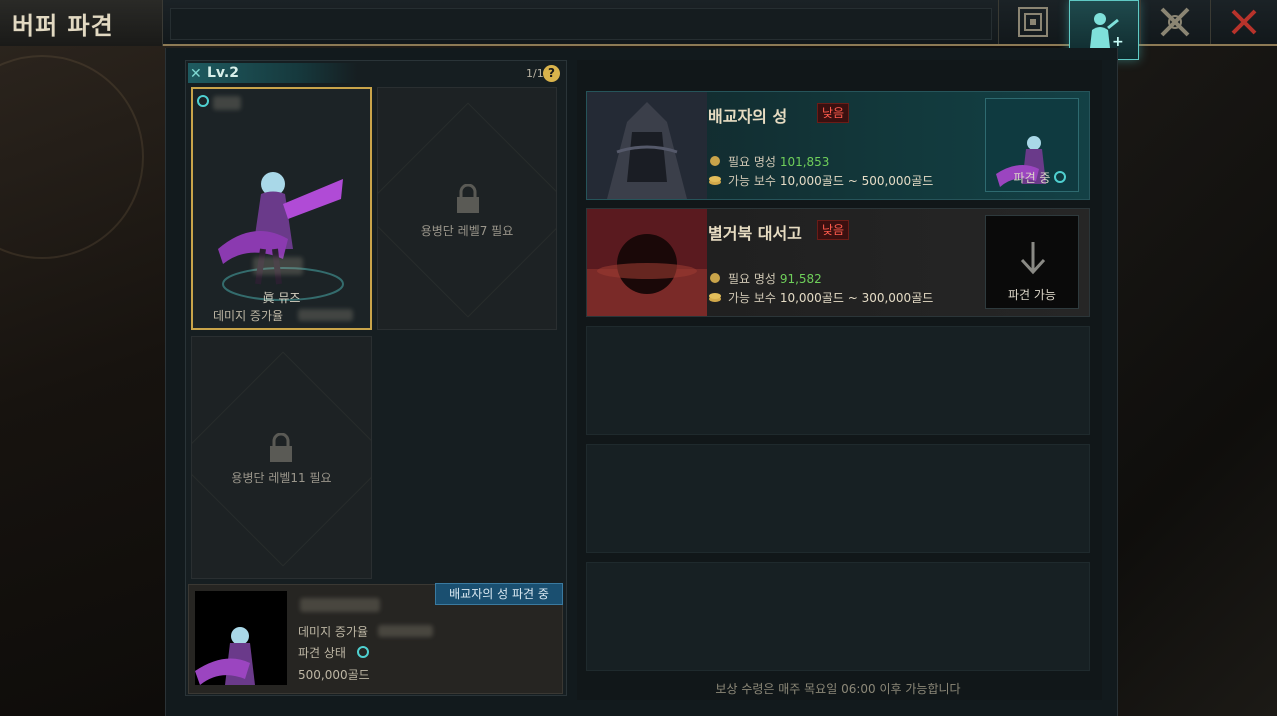 Image resolution: width=1277 pixels, height=716 pixels. I want to click on reward-value: 10,000골드 ~ 300,000골드, so click(856, 298).